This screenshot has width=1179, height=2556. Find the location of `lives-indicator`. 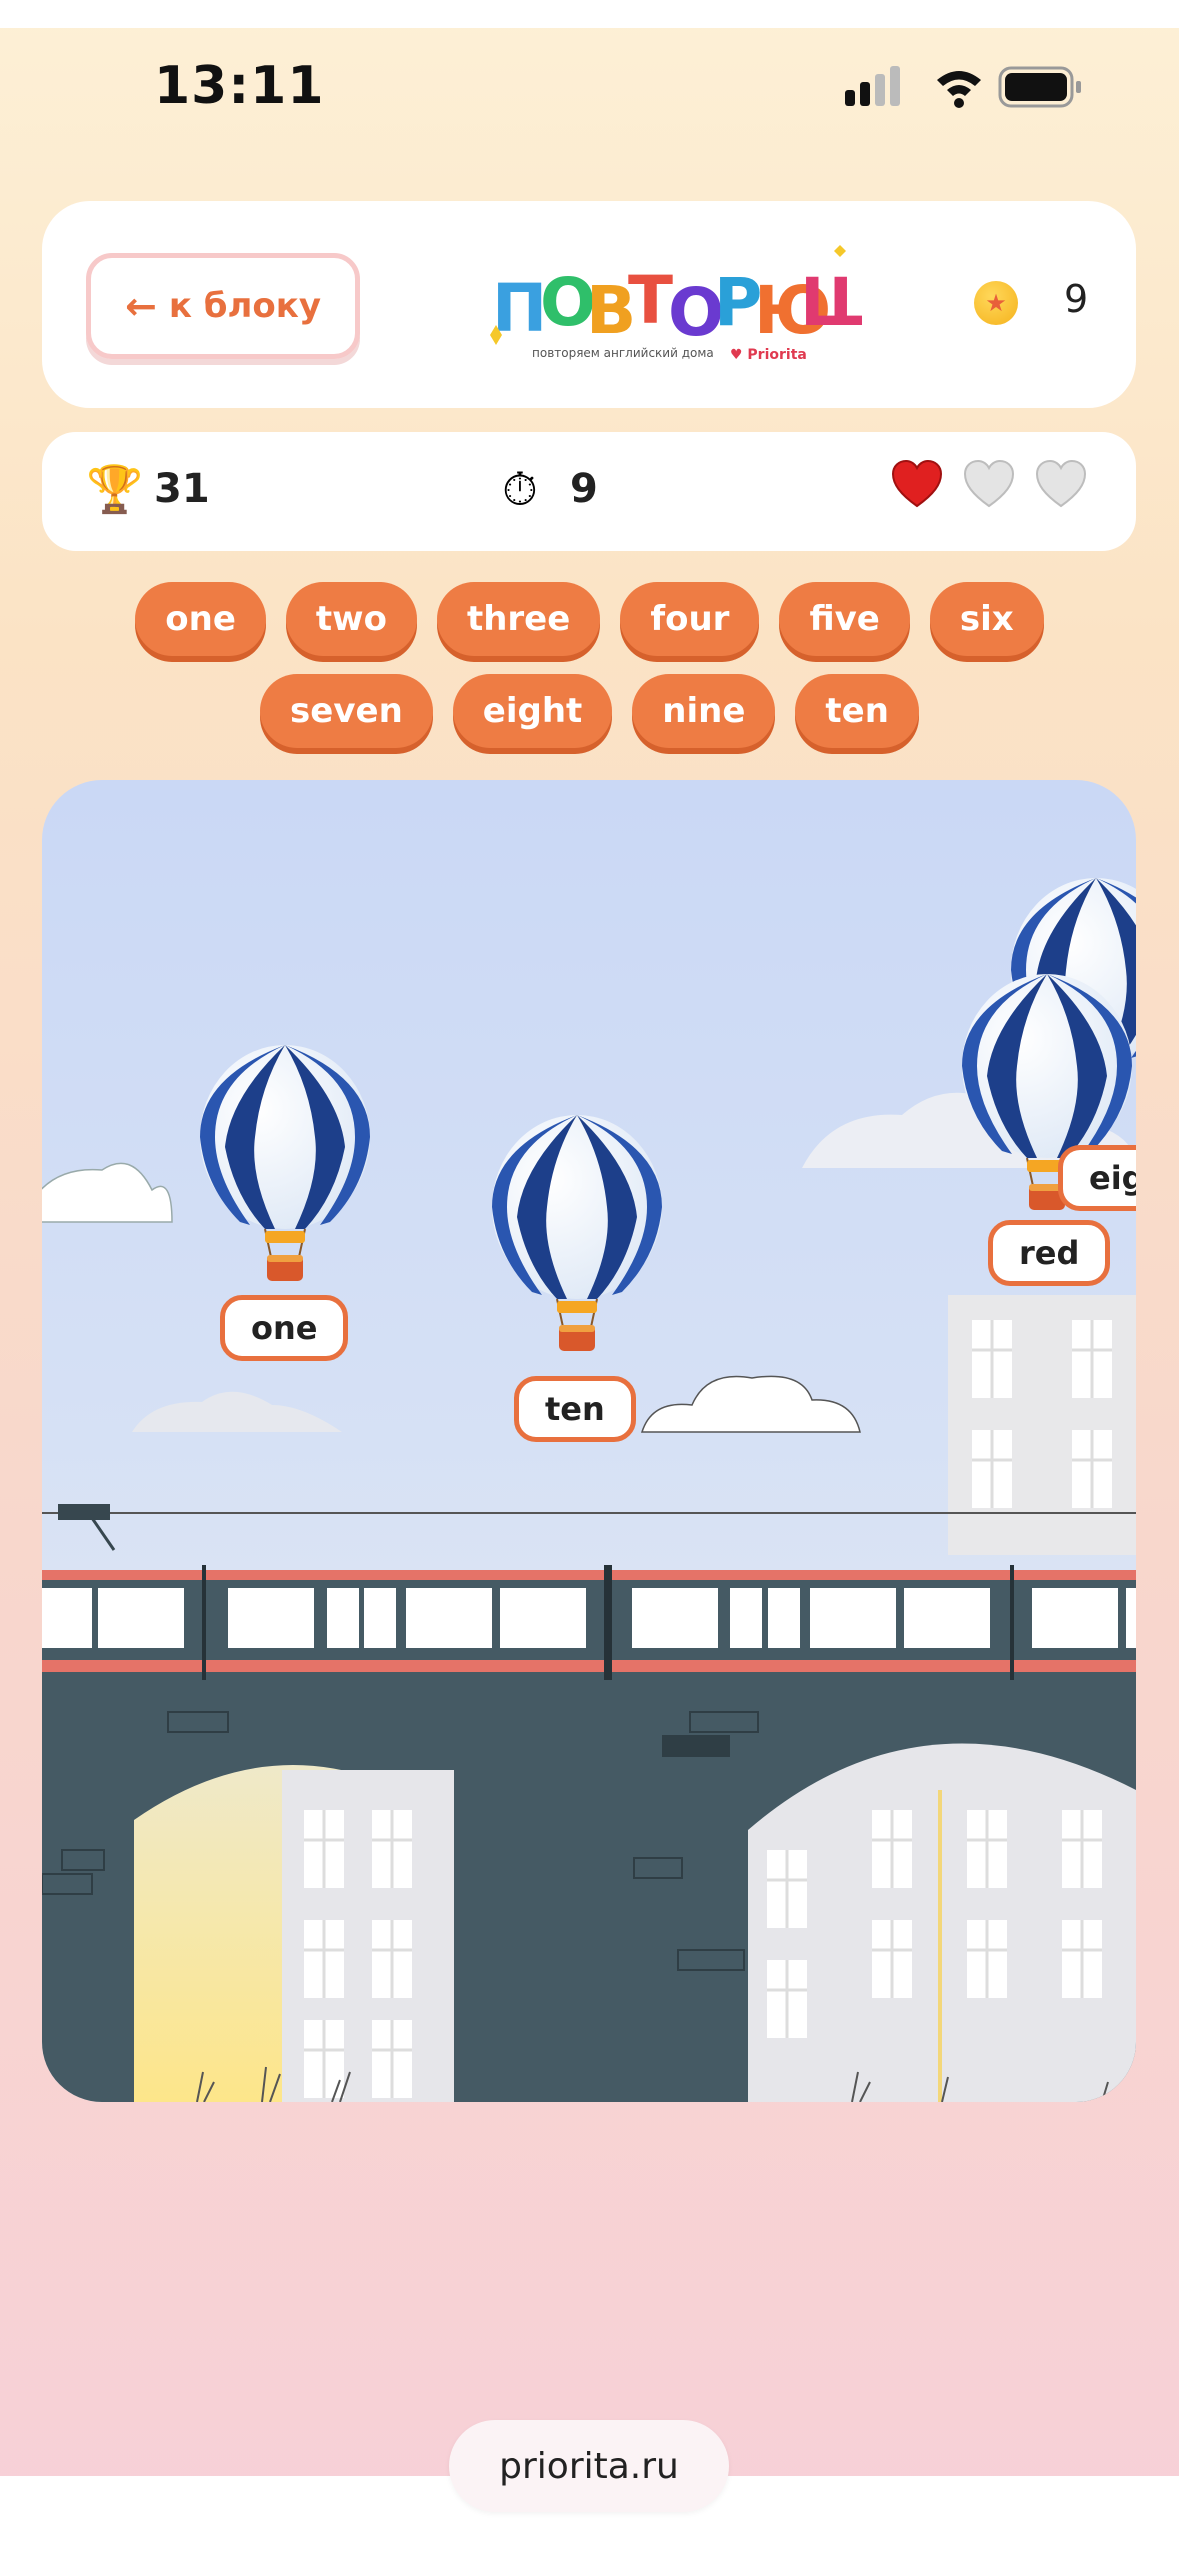

lives-indicator is located at coordinates (989, 485).